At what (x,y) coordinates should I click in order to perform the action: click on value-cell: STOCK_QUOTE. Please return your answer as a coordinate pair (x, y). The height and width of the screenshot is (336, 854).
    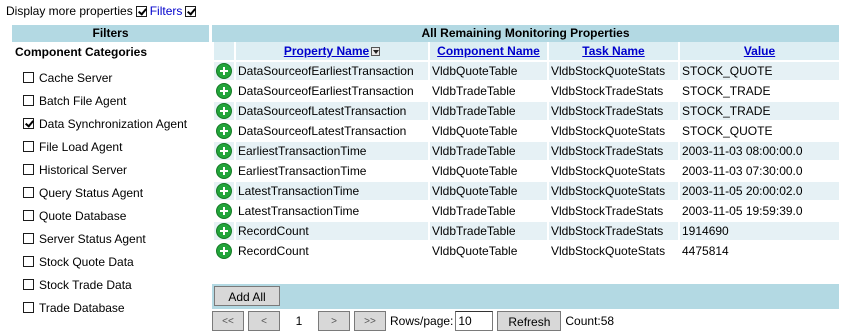
    Looking at the image, I should click on (759, 71).